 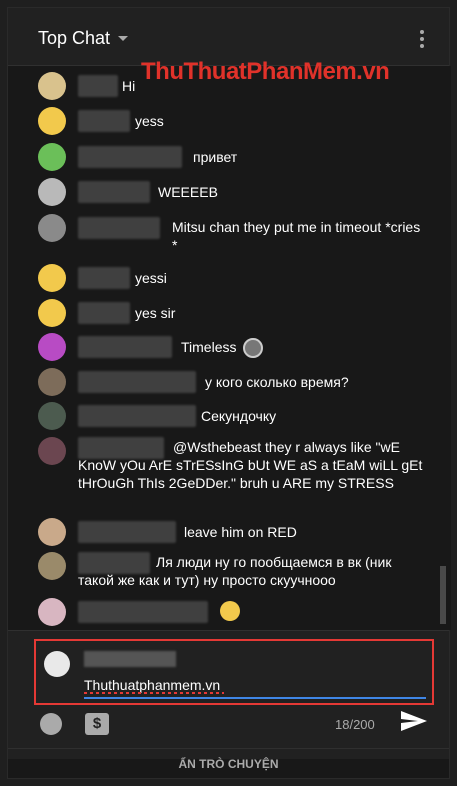 What do you see at coordinates (444, 348) in the screenshot?
I see `chat-scrollbar` at bounding box center [444, 348].